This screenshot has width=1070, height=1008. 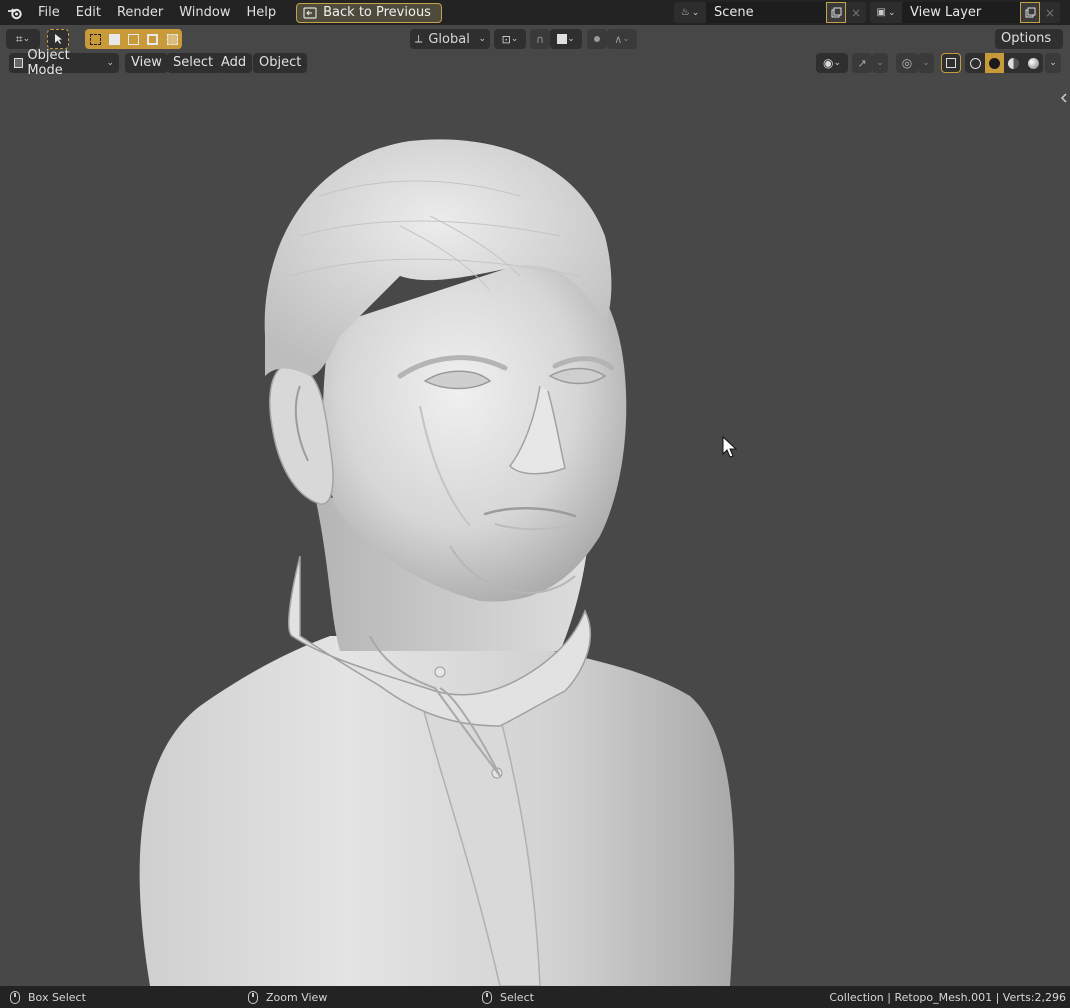 I want to click on view-layer-selector: ▣ ⌄ View Layer ×, so click(x=965, y=12).